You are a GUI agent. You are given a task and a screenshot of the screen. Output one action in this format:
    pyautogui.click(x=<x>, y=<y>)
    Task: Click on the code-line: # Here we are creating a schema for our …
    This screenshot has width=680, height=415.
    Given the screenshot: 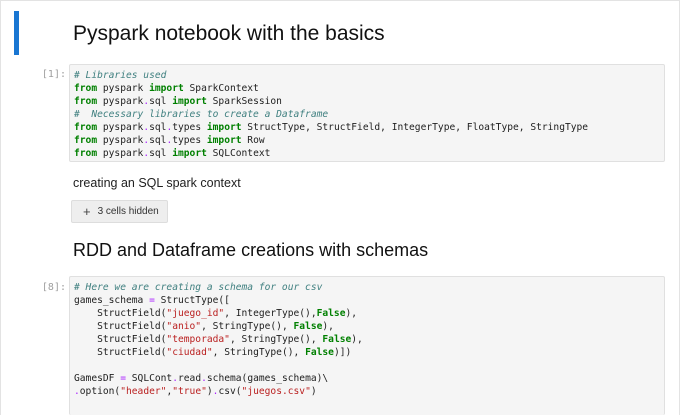 What is the action you would take?
    pyautogui.click(x=369, y=287)
    